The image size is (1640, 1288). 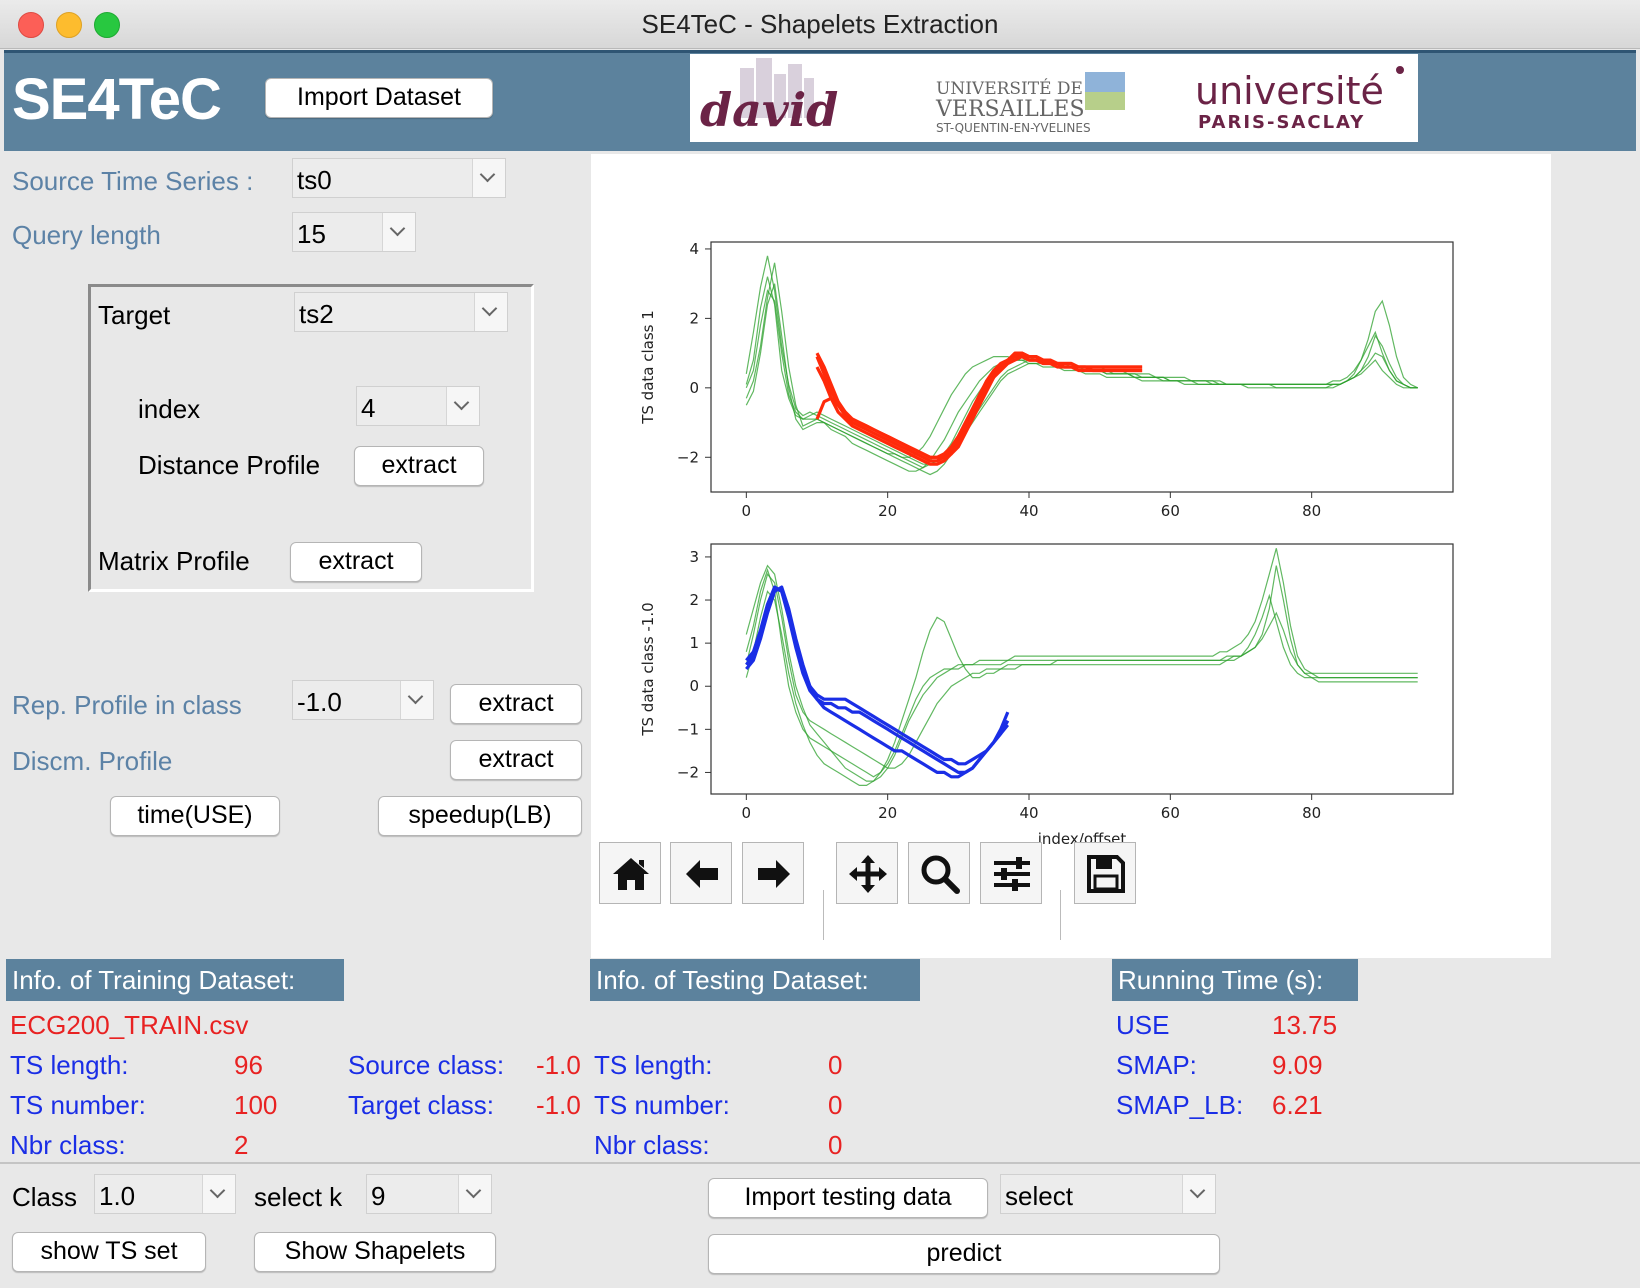 What do you see at coordinates (1143, 1025) in the screenshot?
I see `use-label: USE` at bounding box center [1143, 1025].